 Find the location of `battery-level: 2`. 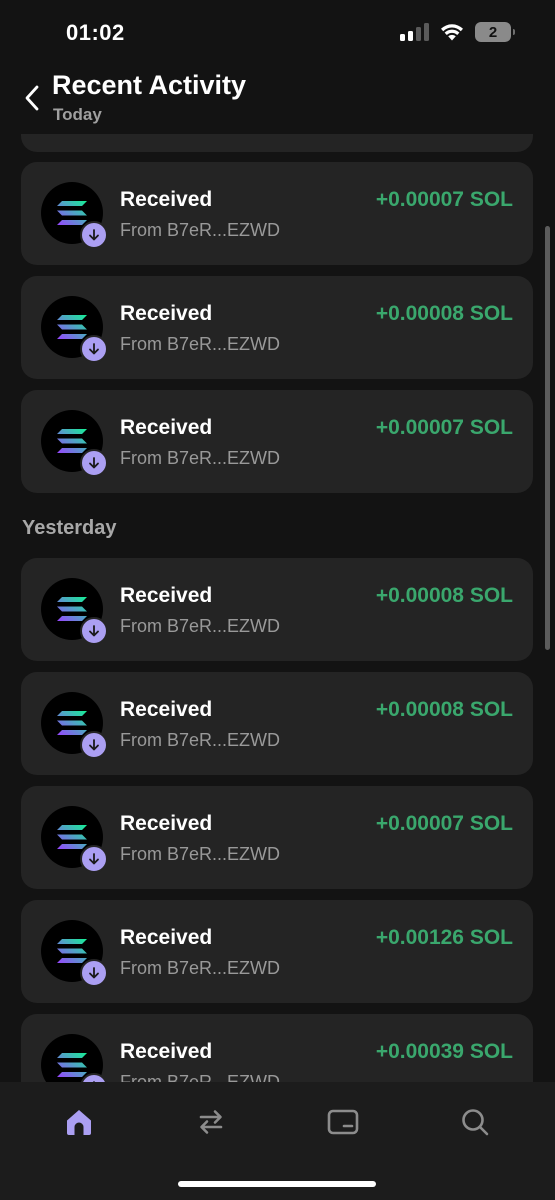

battery-level: 2 is located at coordinates (493, 32).